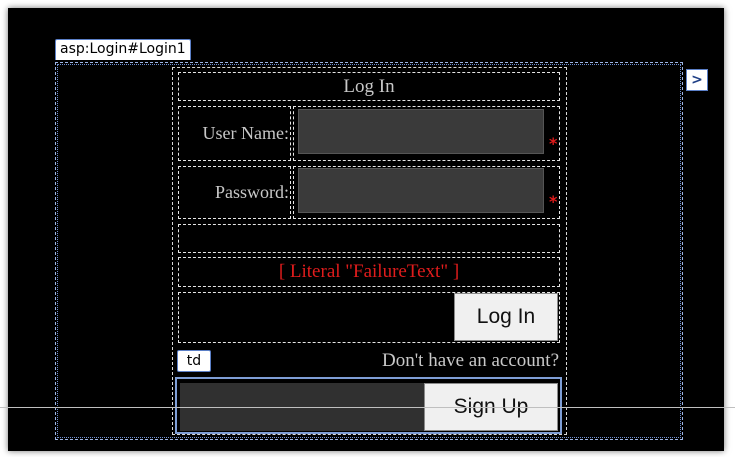 This screenshot has height=457, width=735. What do you see at coordinates (234, 192) in the screenshot?
I see `password-label: Password:` at bounding box center [234, 192].